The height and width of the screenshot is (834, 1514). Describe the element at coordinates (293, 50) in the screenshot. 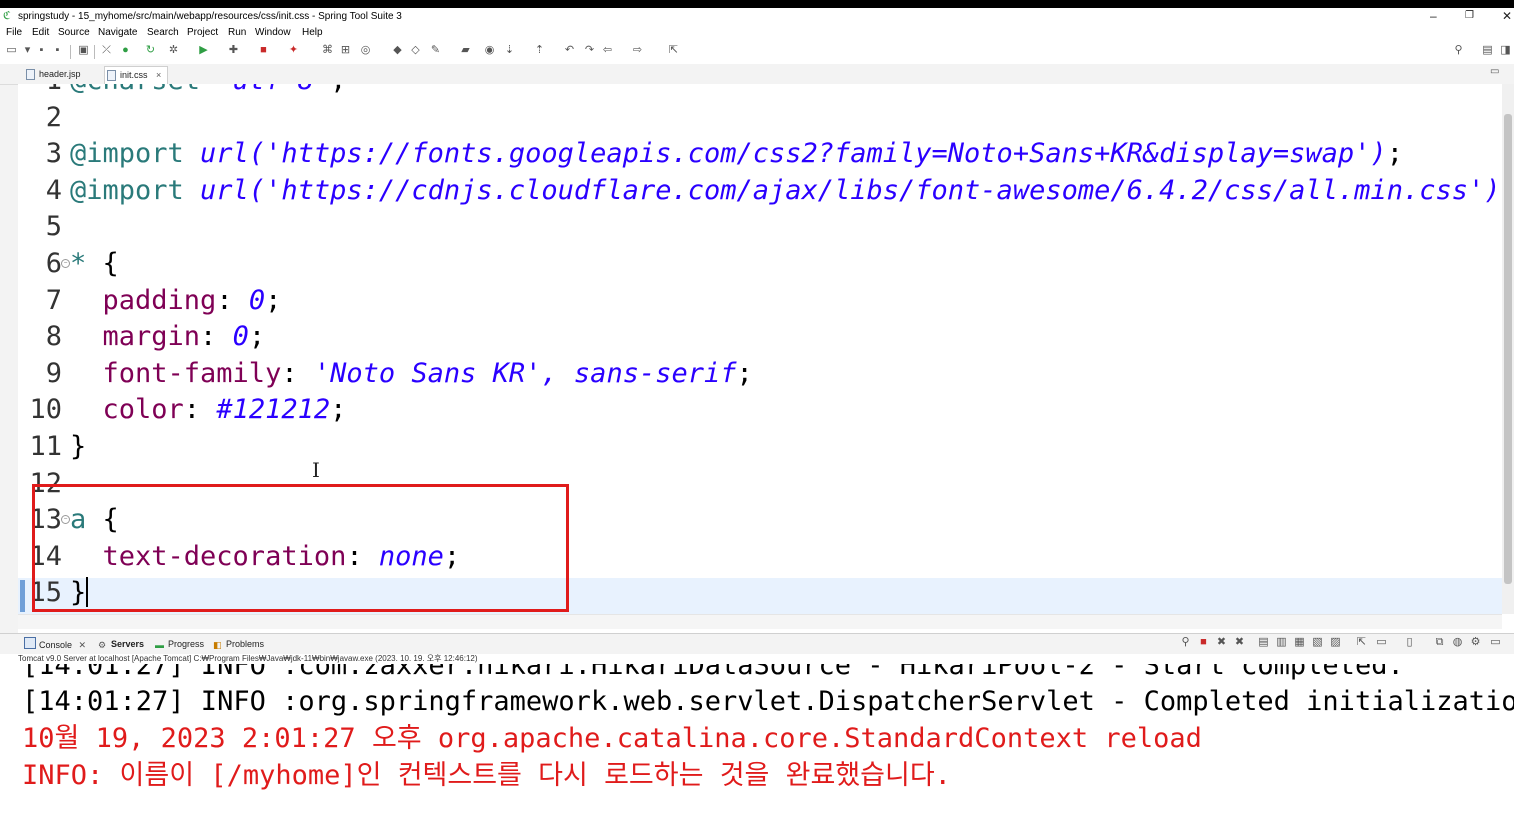

I see `external-tools-icon: ✦` at that location.